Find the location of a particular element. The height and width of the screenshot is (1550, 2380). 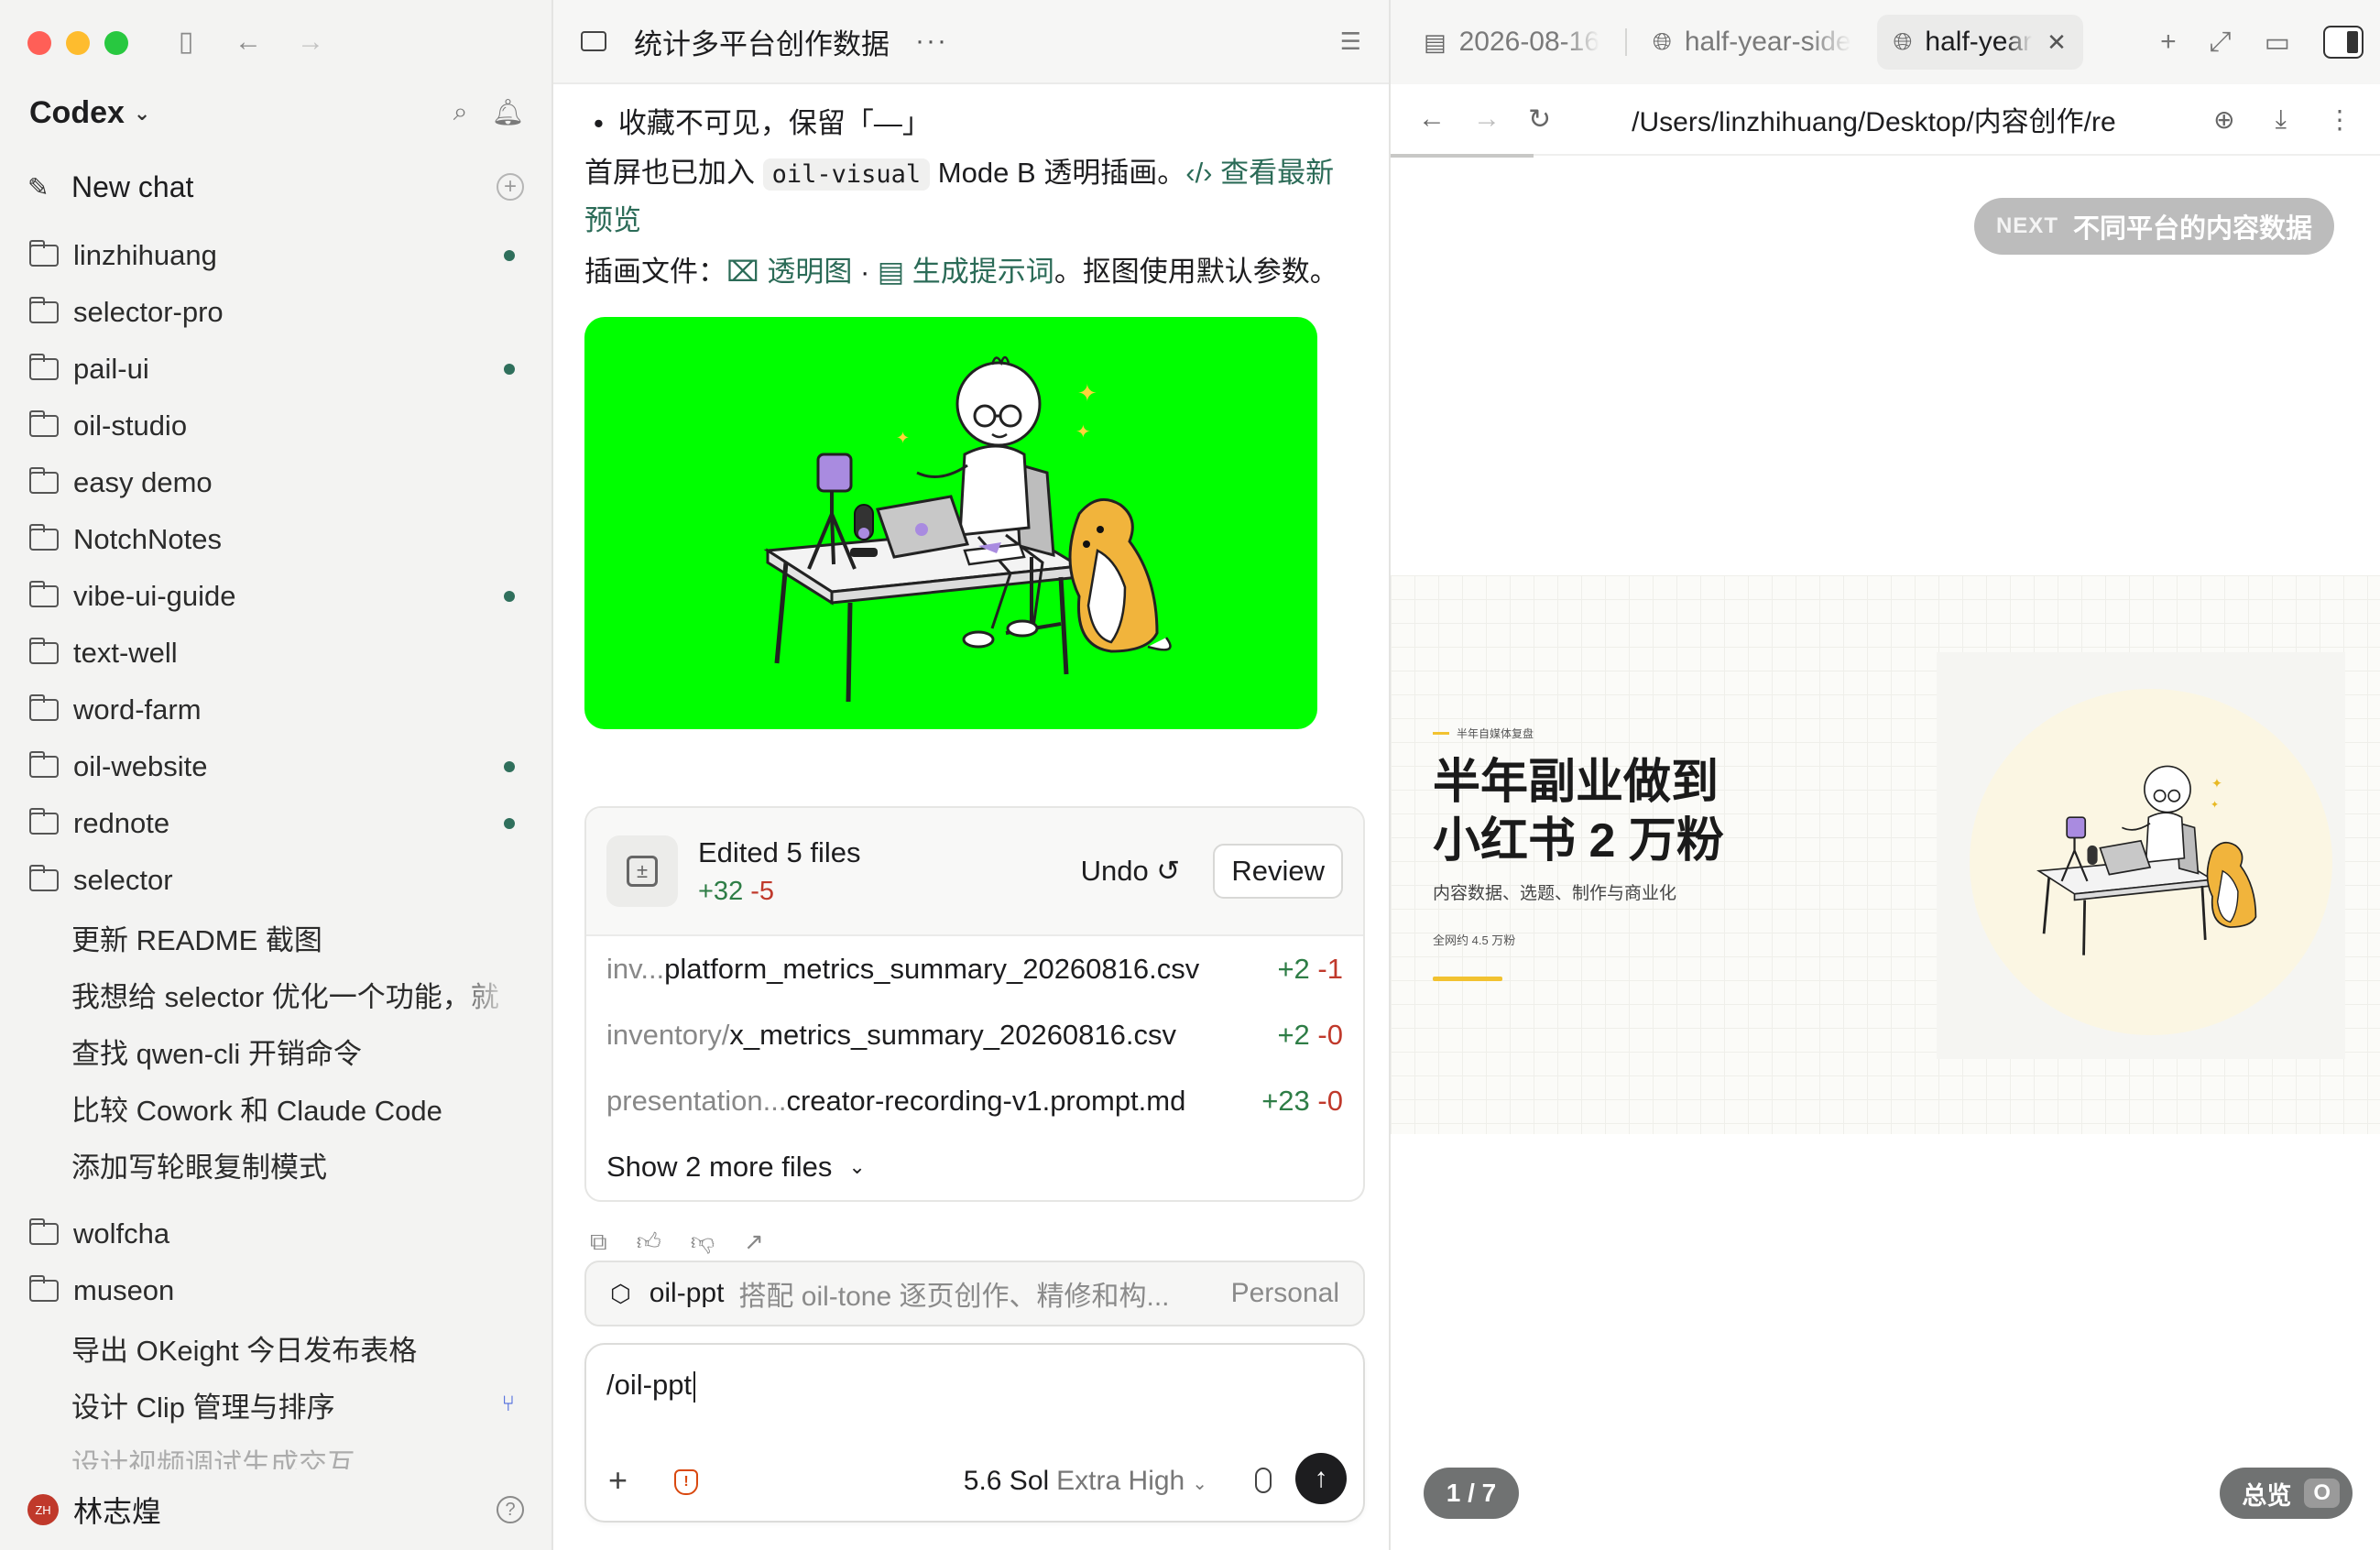

attach-plus-icon: + is located at coordinates (618, 1480).